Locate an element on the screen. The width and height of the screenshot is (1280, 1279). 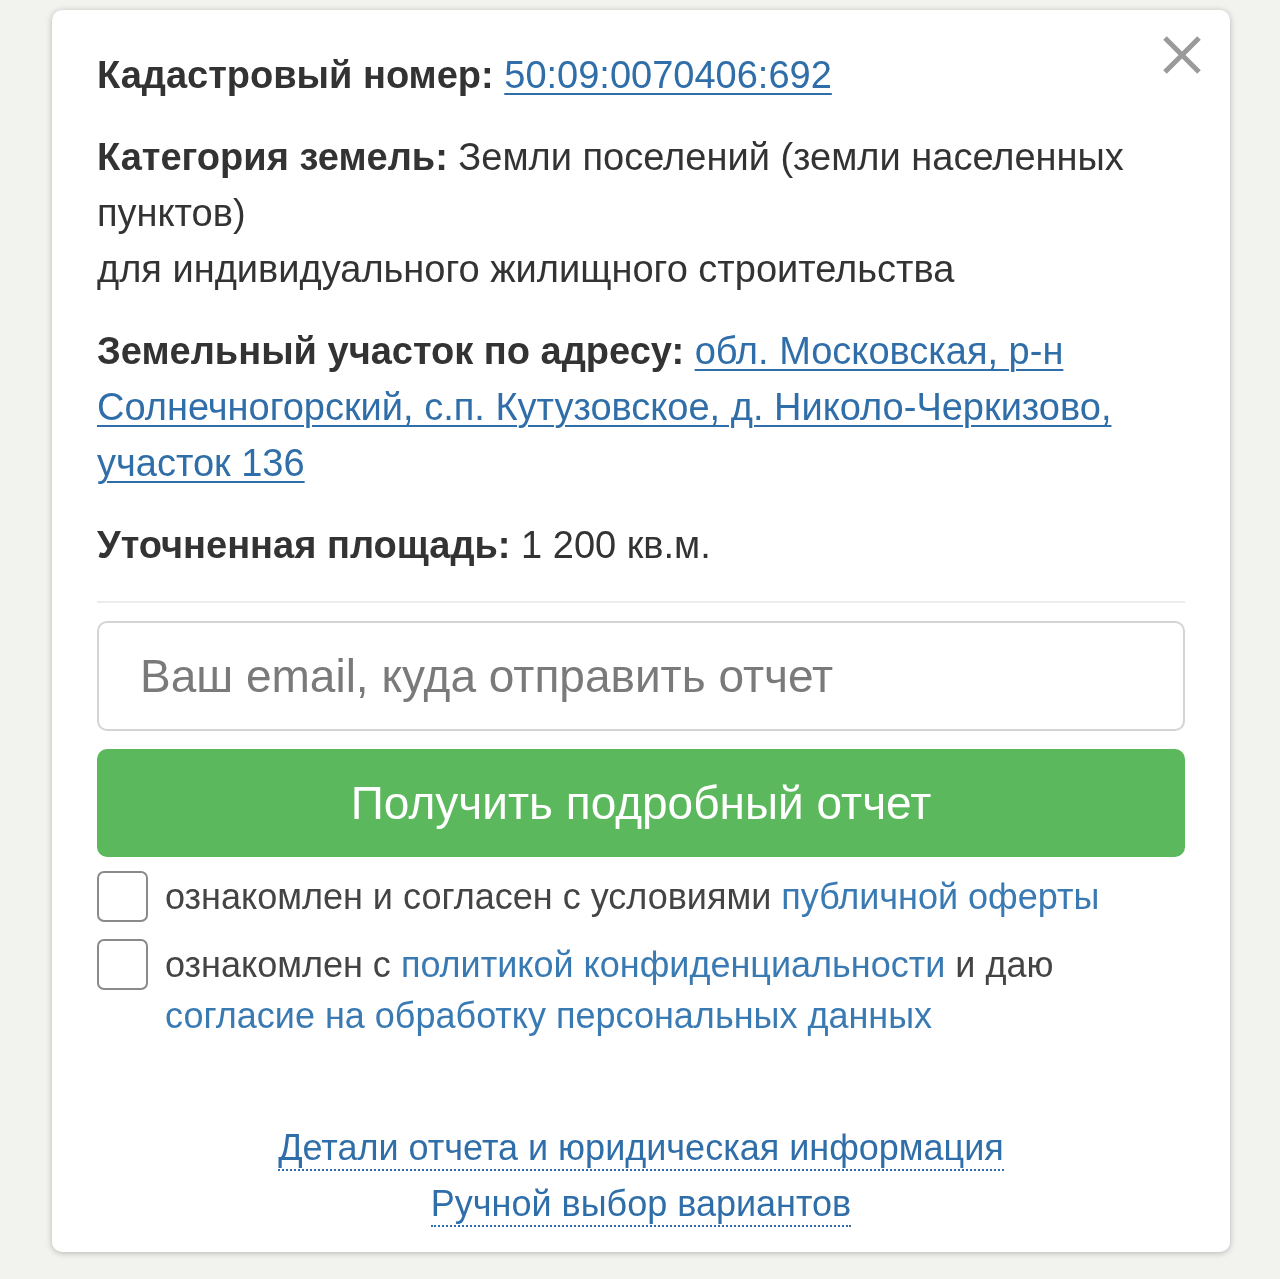
footer-link: Ручной выбор вариантов is located at coordinates (641, 1205).